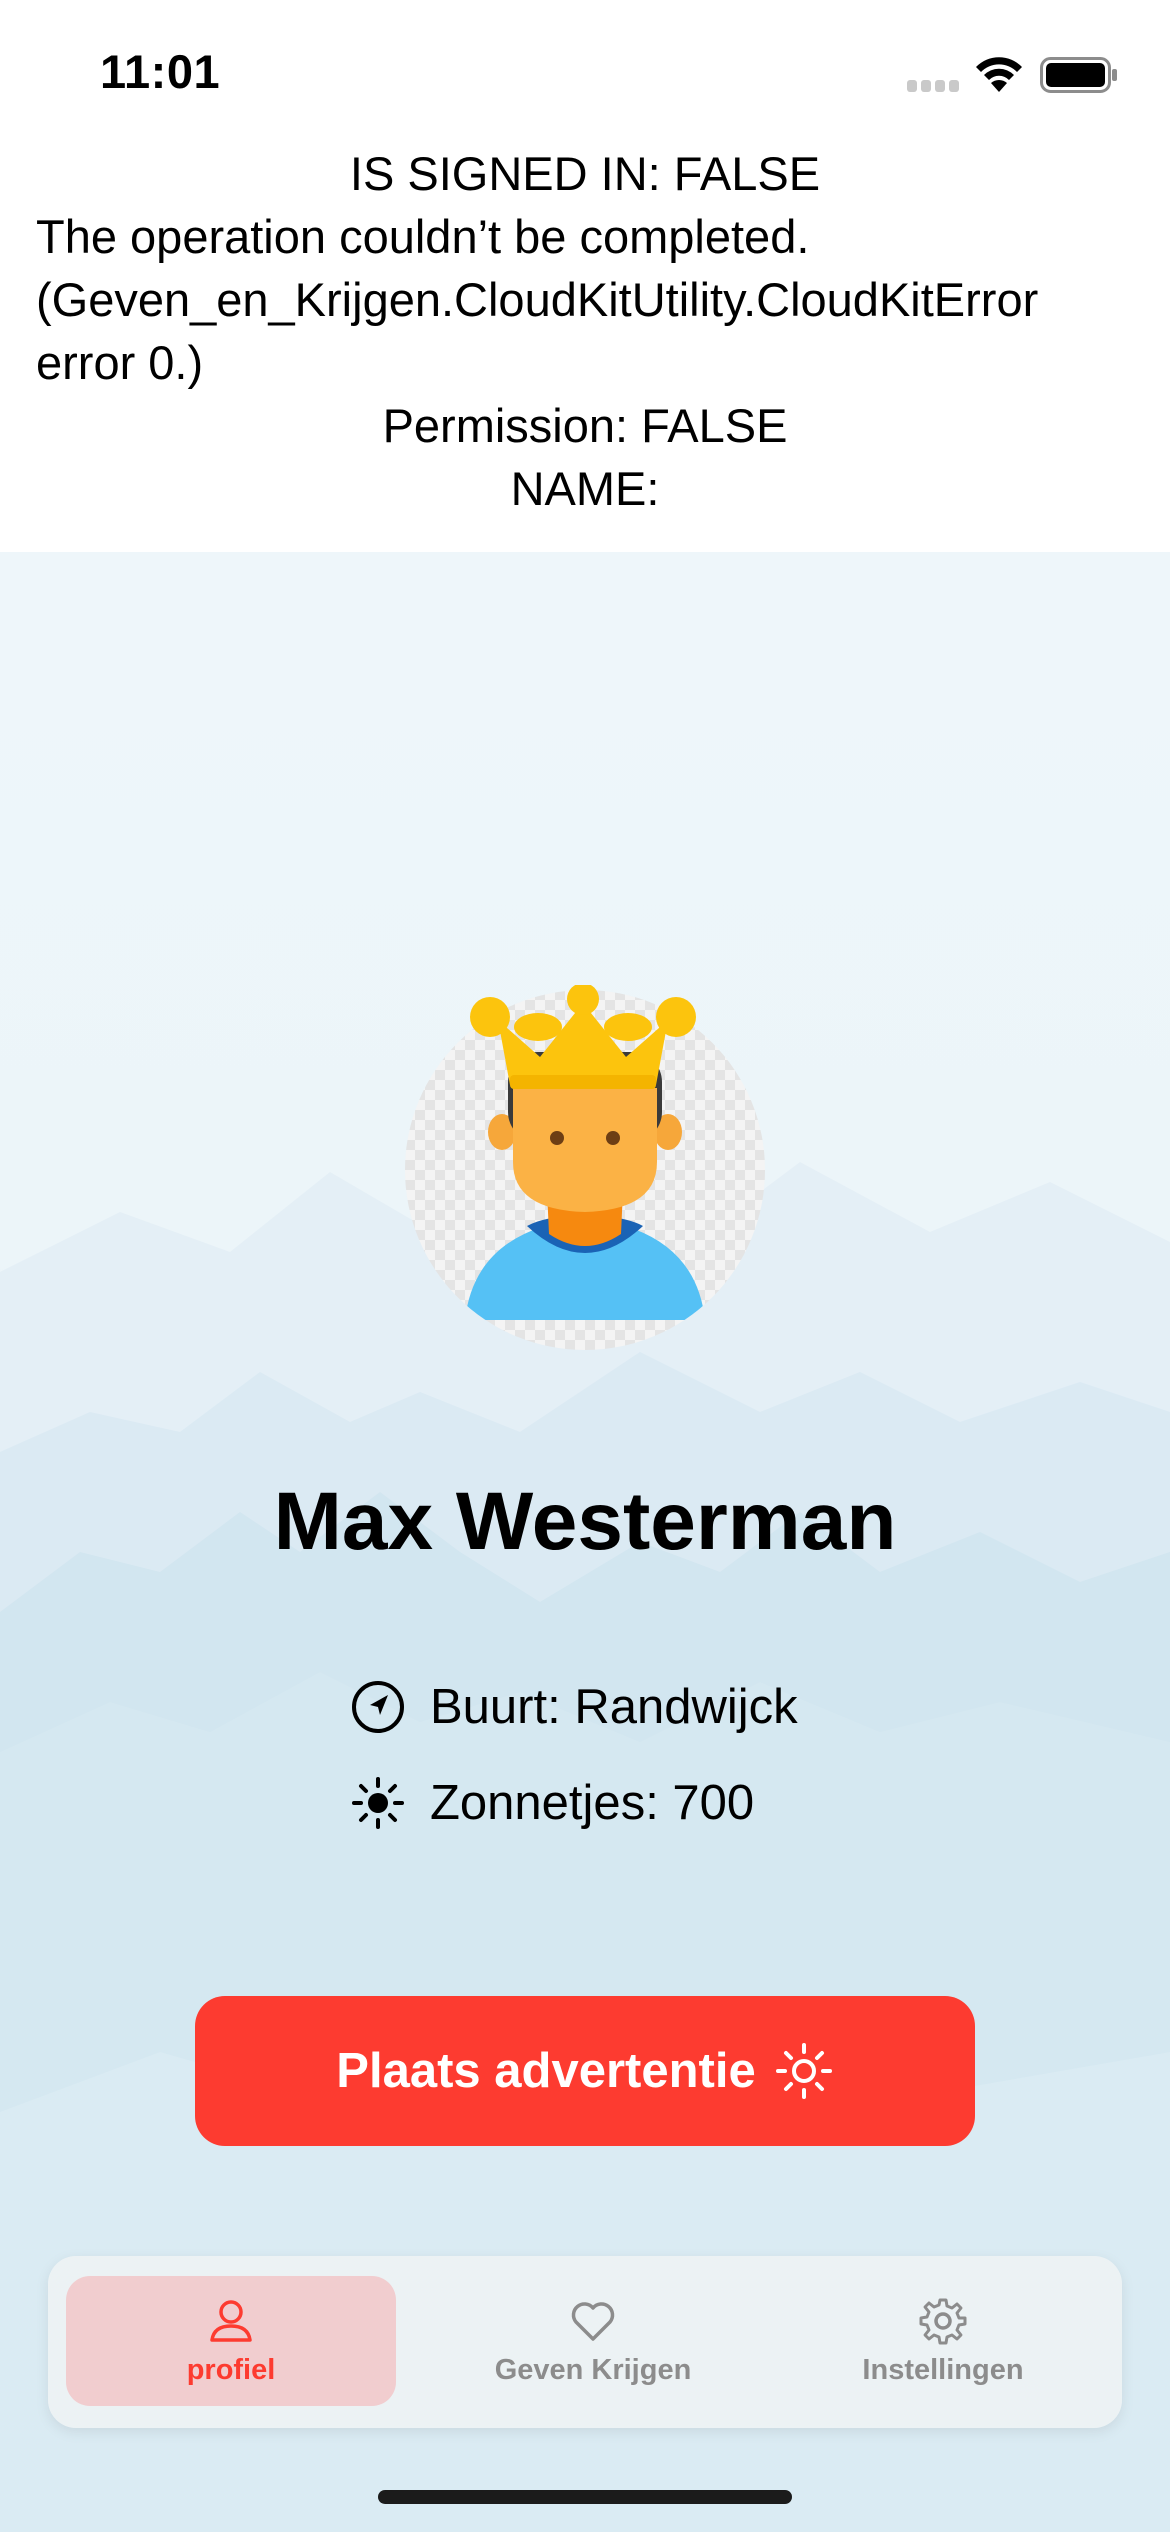 The width and height of the screenshot is (1170, 2532). I want to click on signed-in-status: IS SIGNED IN: FALSE, so click(585, 173).